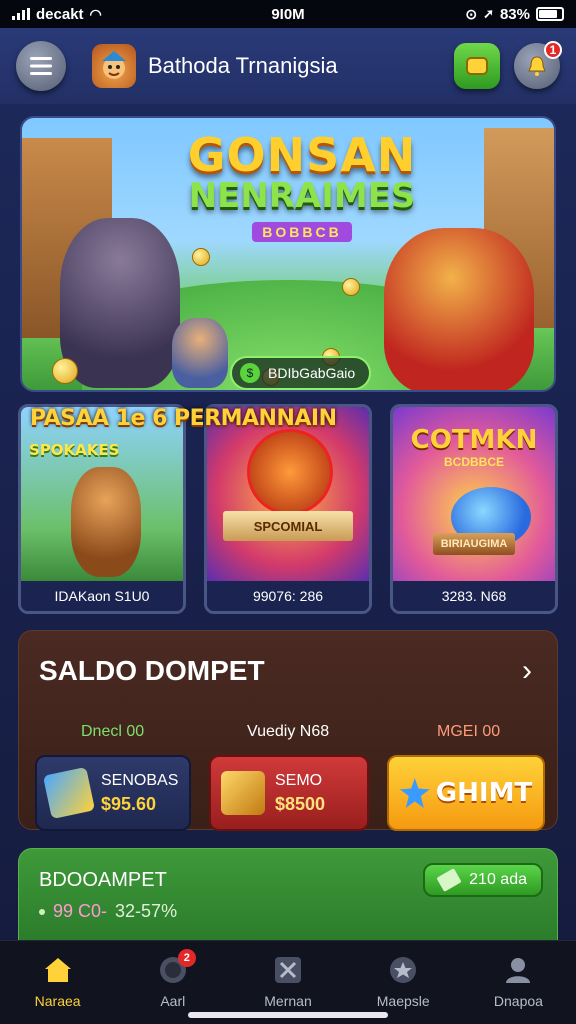 The height and width of the screenshot is (1024, 576). I want to click on balance-card-name: SENOBAS, so click(140, 780).